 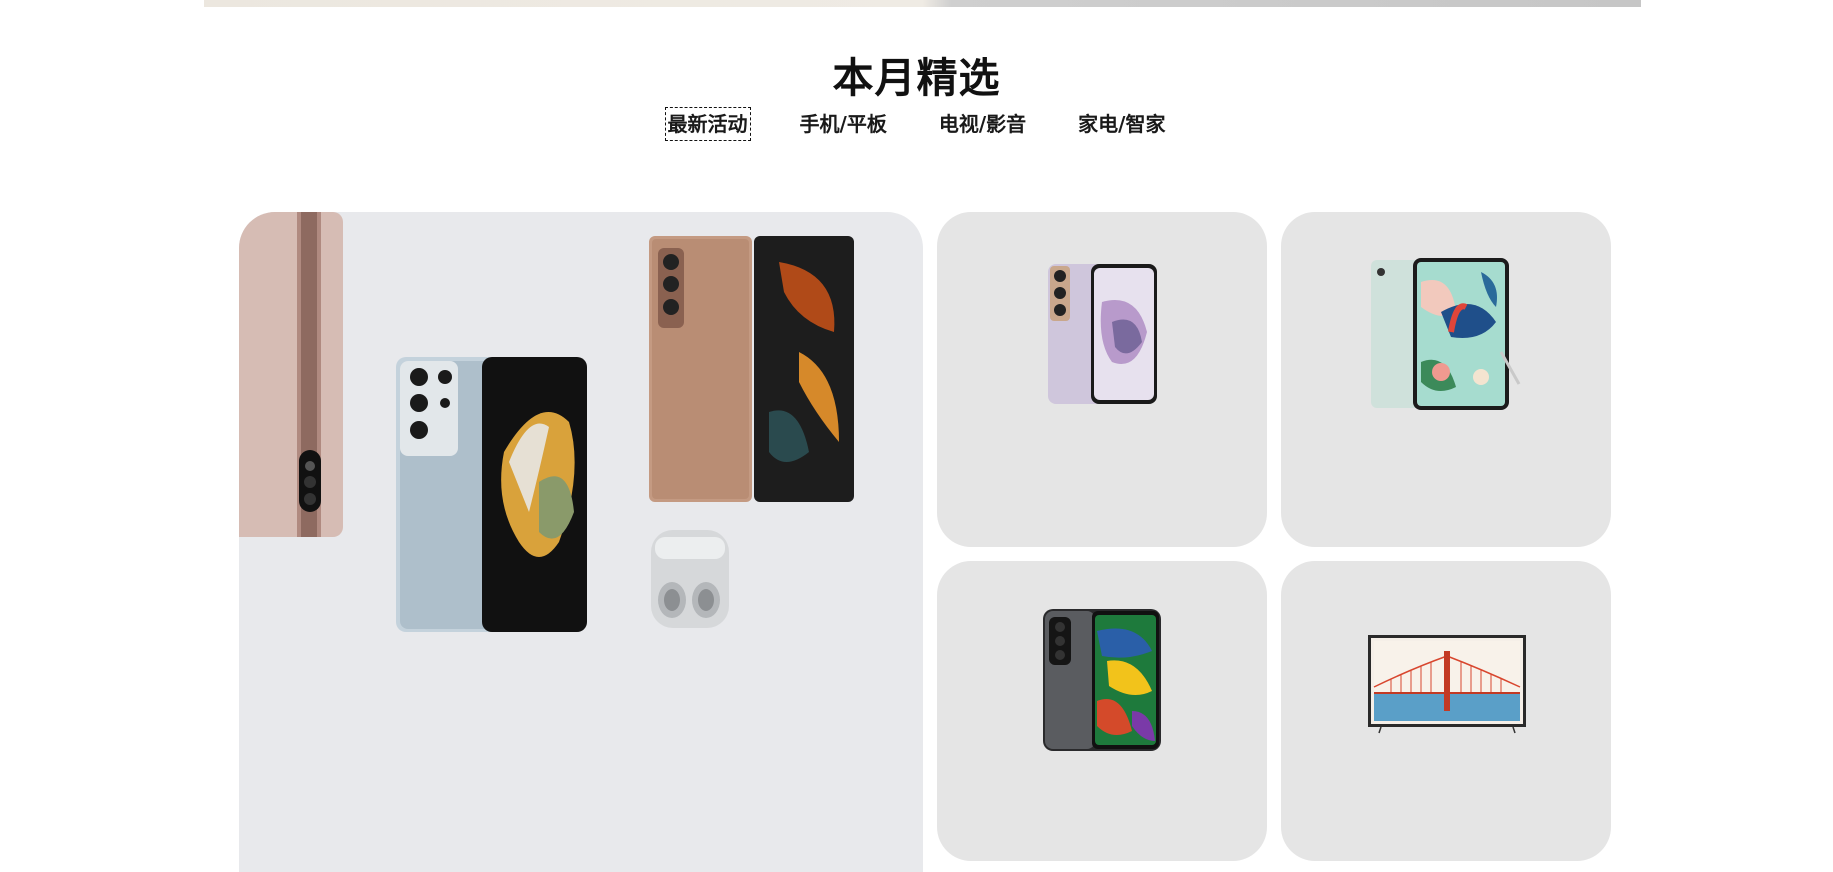 I want to click on tab-latest-events: 最新活动, so click(x=707, y=124).